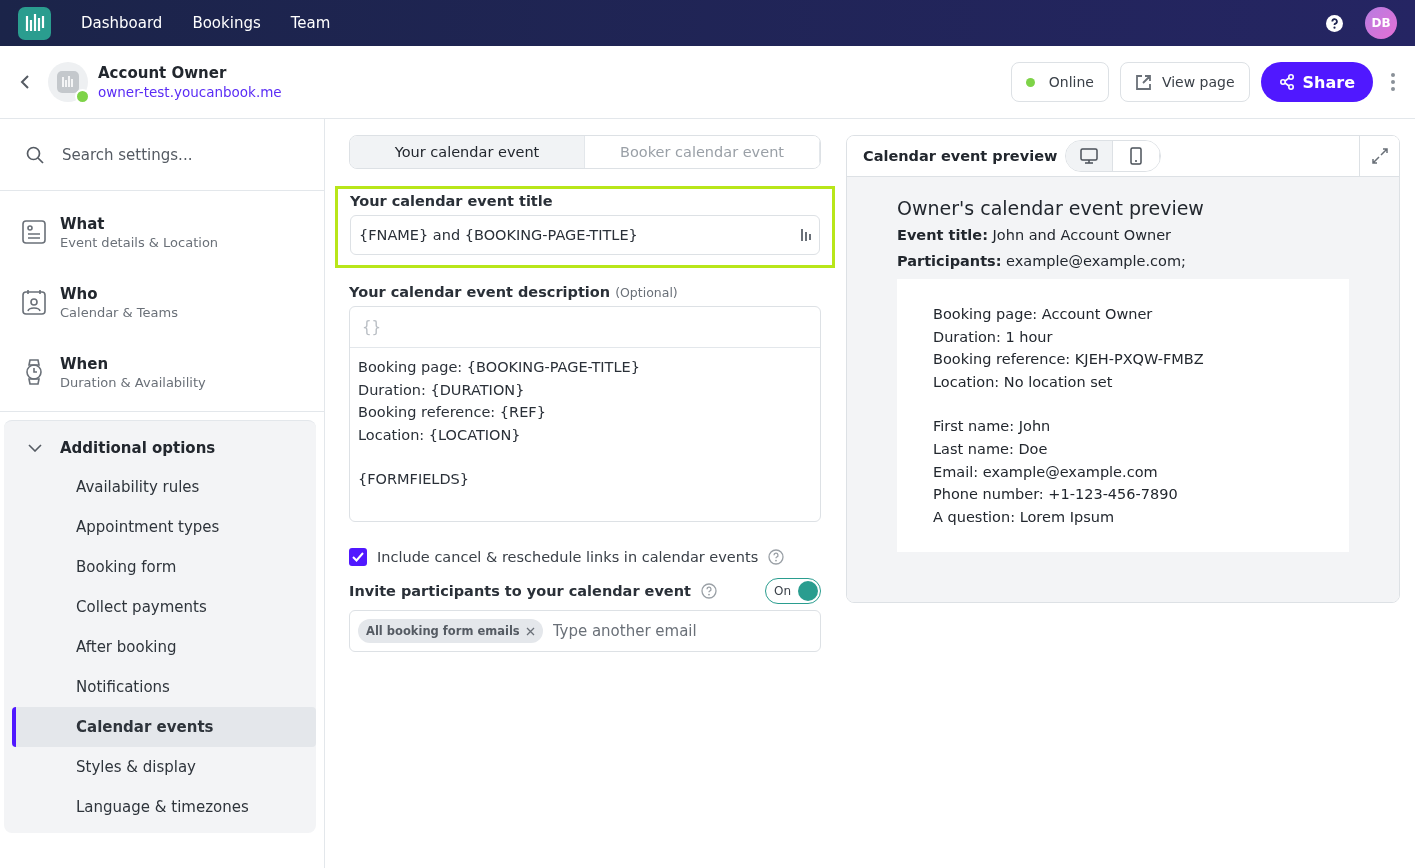 Image resolution: width=1415 pixels, height=868 pixels. What do you see at coordinates (467, 152) in the screenshot?
I see `tab: Your calendar event` at bounding box center [467, 152].